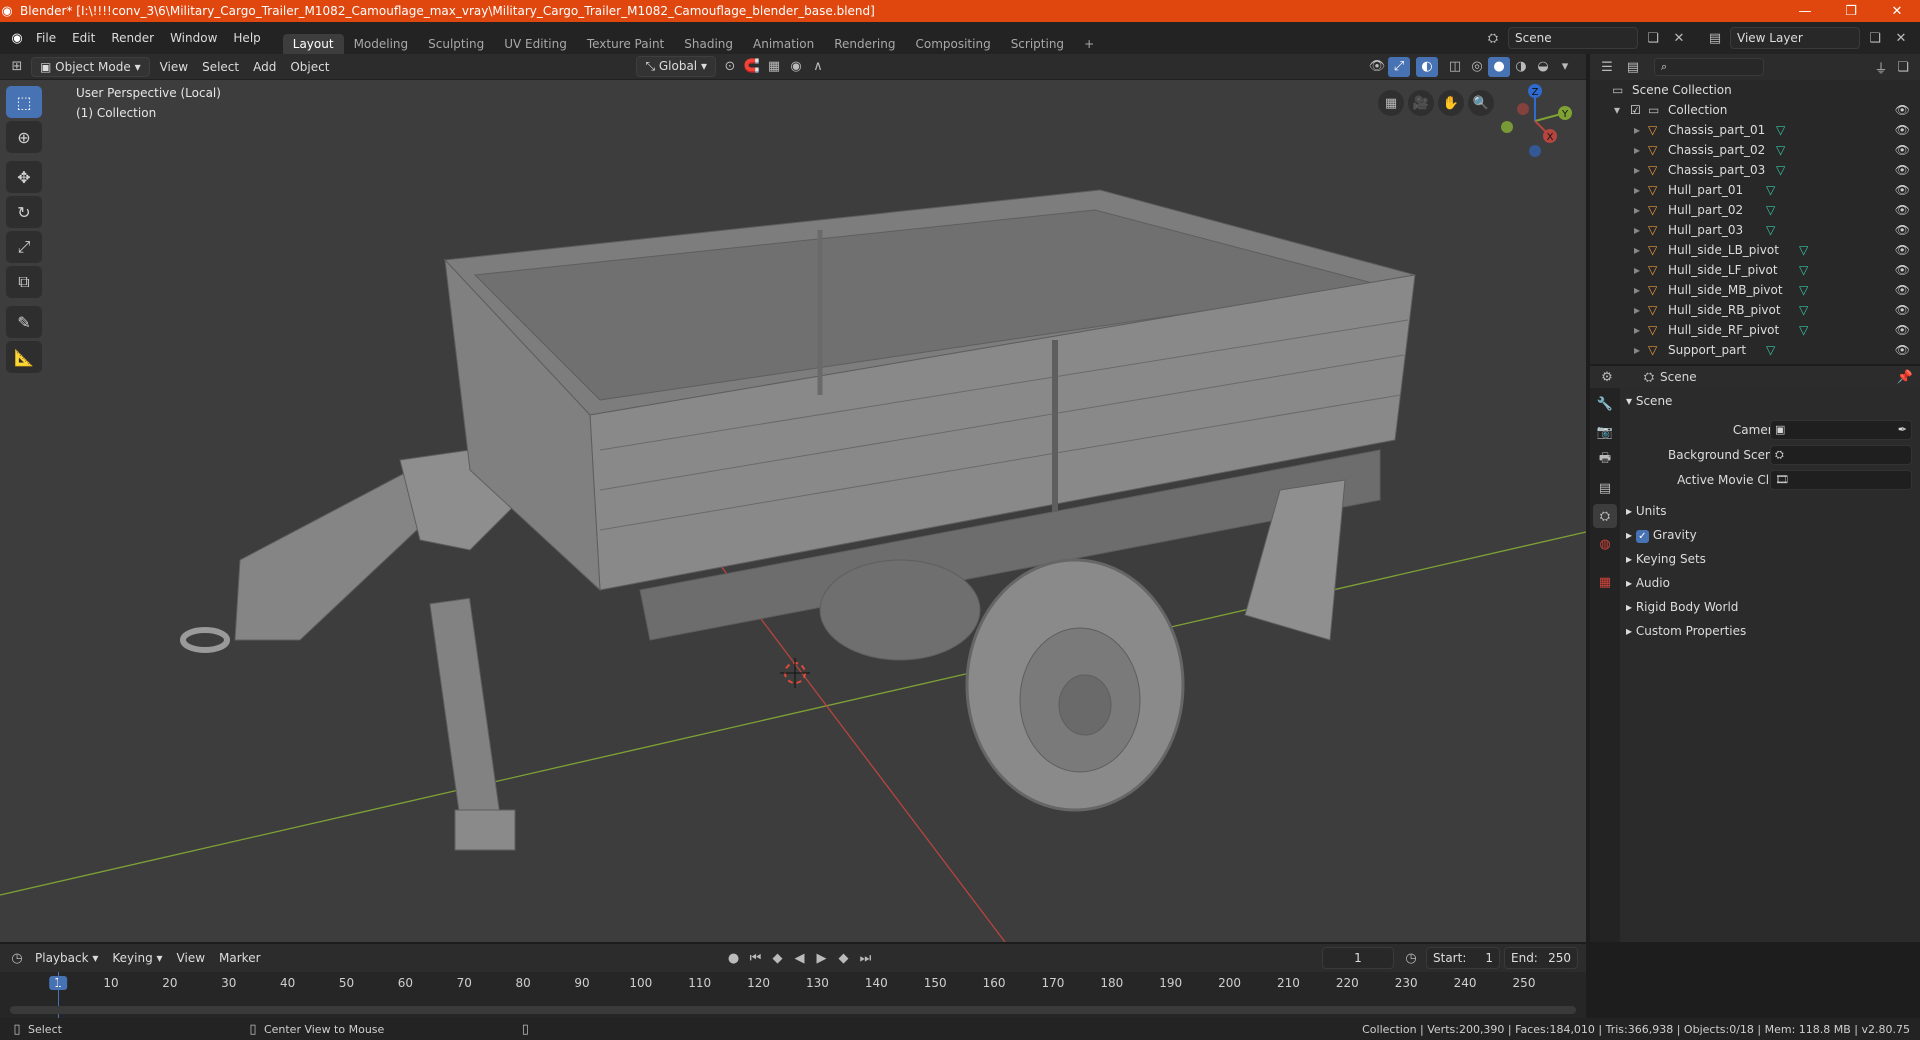 The height and width of the screenshot is (1040, 1920). What do you see at coordinates (800, 958) in the screenshot?
I see `play-reverse-icon: ◀` at bounding box center [800, 958].